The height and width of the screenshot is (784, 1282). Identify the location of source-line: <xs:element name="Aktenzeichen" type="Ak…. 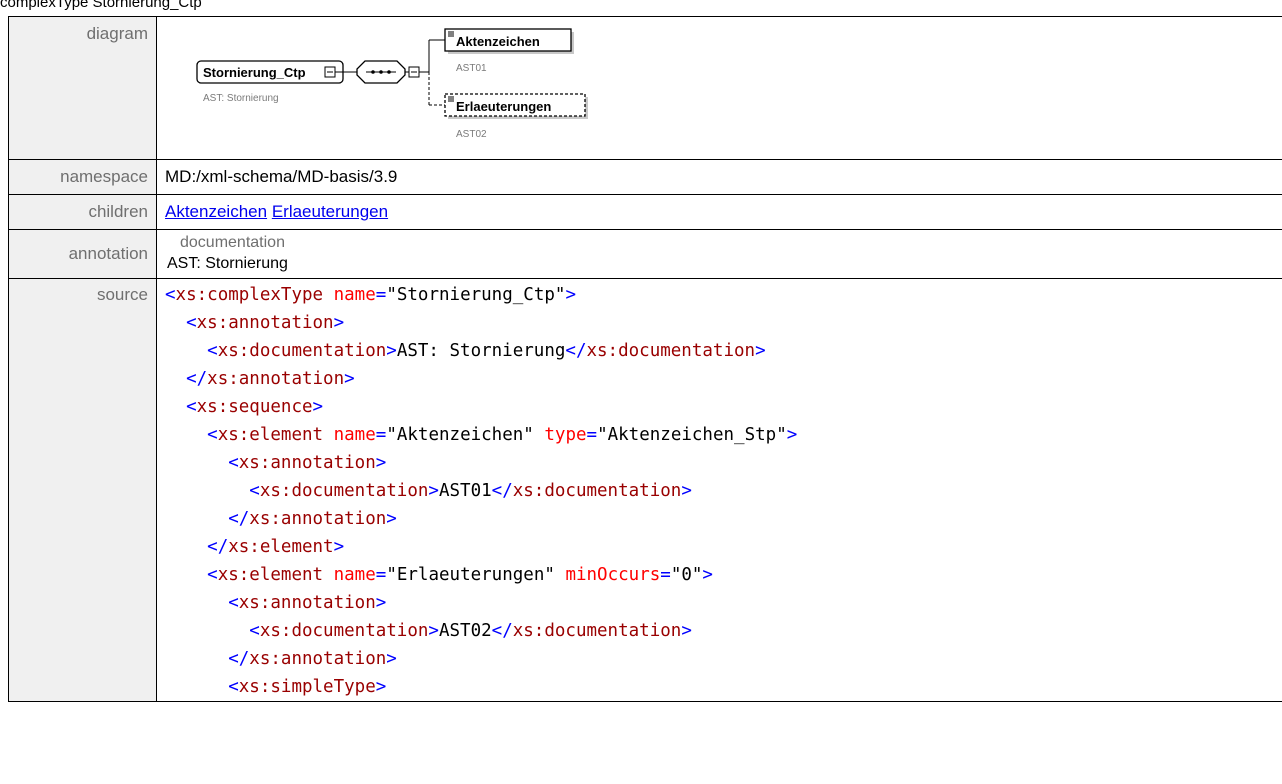
(723, 435).